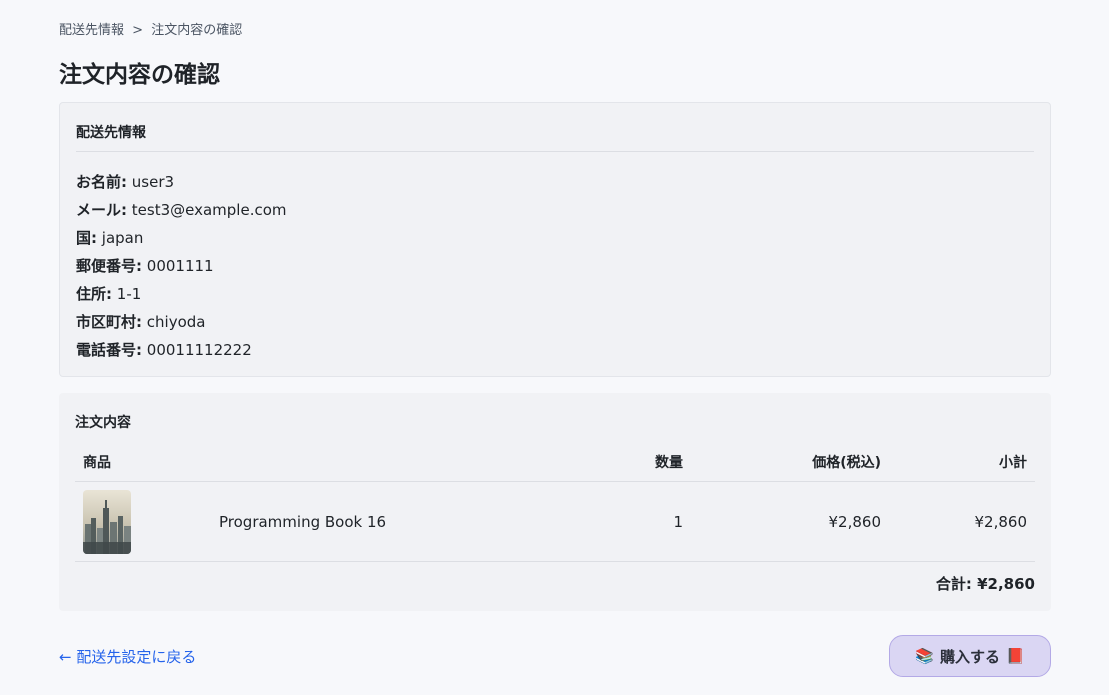 Image resolution: width=1109 pixels, height=695 pixels. What do you see at coordinates (678, 522) in the screenshot?
I see `product-quantity: 1` at bounding box center [678, 522].